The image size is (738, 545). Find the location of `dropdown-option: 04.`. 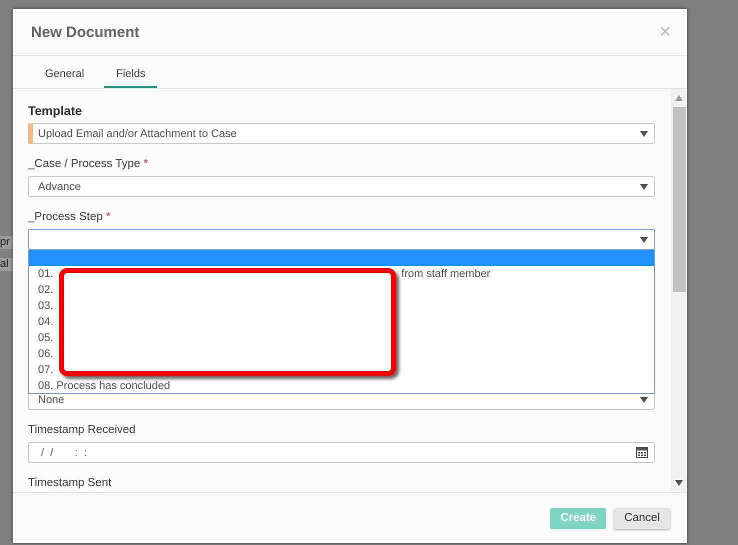

dropdown-option: 04. is located at coordinates (46, 322).